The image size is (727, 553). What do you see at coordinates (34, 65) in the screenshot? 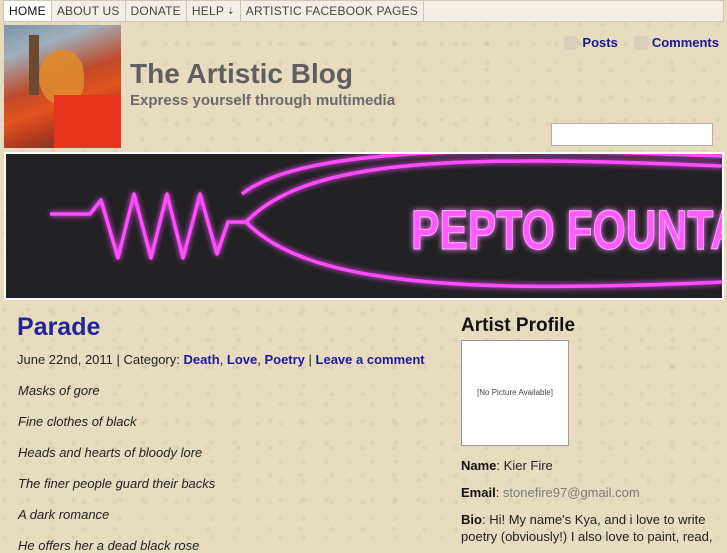
I see `artwork-tower` at bounding box center [34, 65].